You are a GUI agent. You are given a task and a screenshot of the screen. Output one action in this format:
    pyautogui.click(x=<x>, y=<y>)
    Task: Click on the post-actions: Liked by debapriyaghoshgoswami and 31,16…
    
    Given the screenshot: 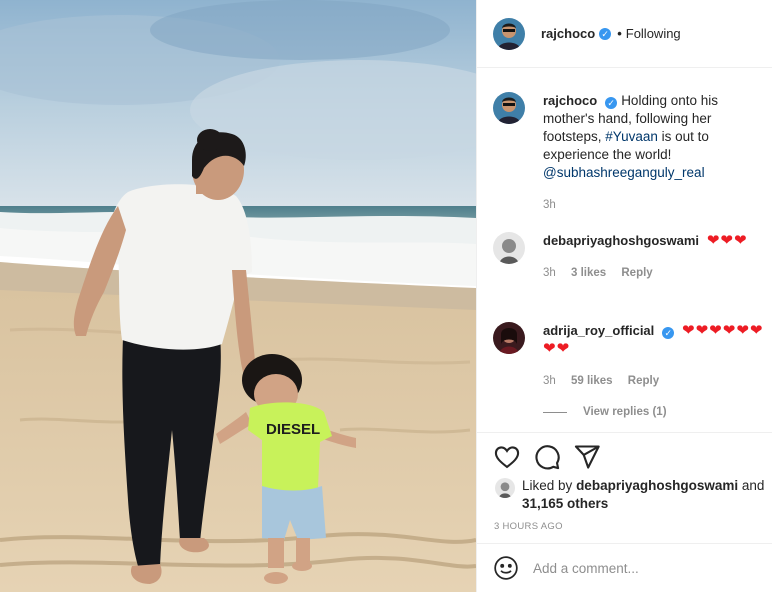 What is the action you would take?
    pyautogui.click(x=624, y=487)
    